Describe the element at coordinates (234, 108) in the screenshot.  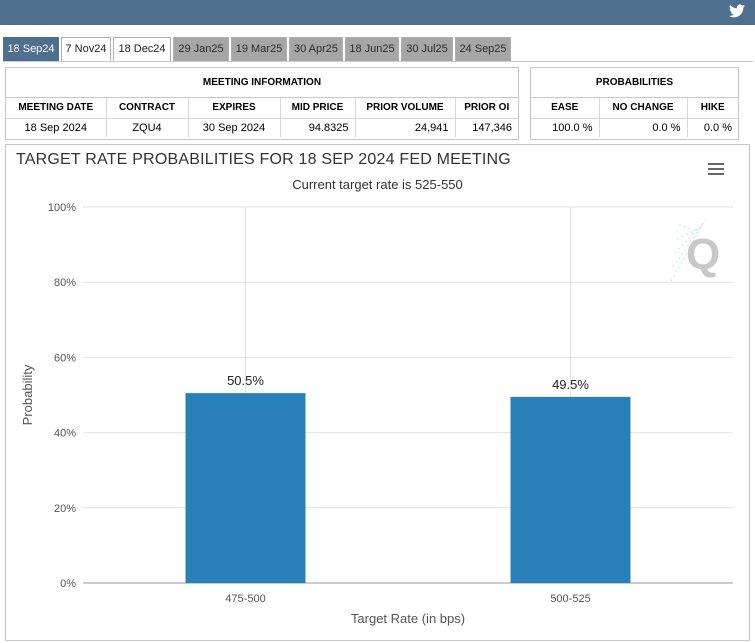
I see `col-expires: EXPIRES` at that location.